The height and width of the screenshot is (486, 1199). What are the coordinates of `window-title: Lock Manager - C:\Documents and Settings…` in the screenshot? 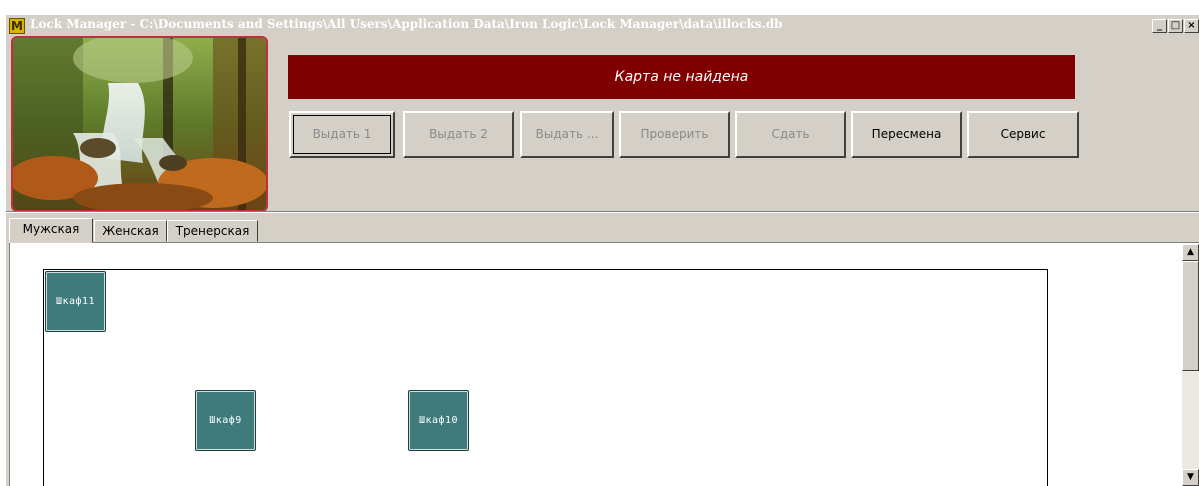 It's located at (406, 24).